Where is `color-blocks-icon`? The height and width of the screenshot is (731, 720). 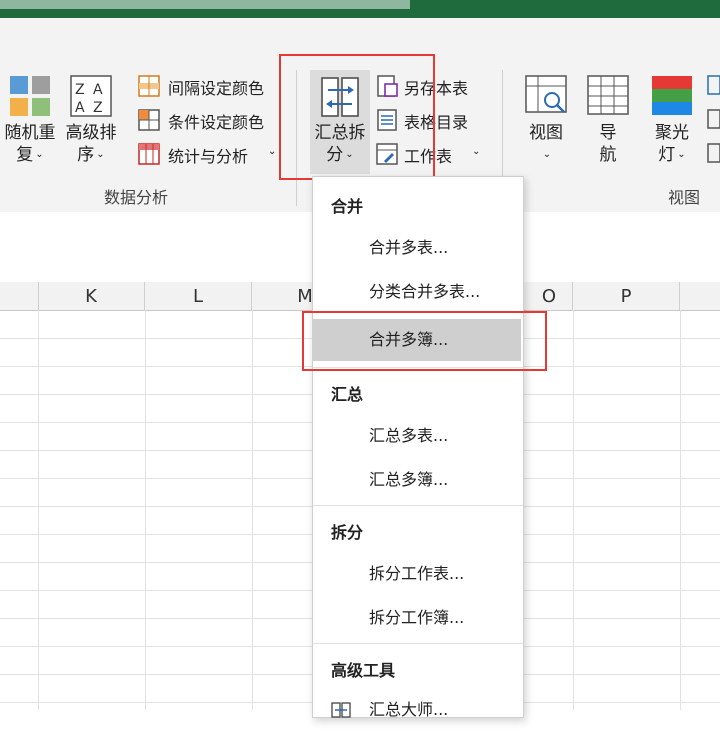 color-blocks-icon is located at coordinates (30, 96).